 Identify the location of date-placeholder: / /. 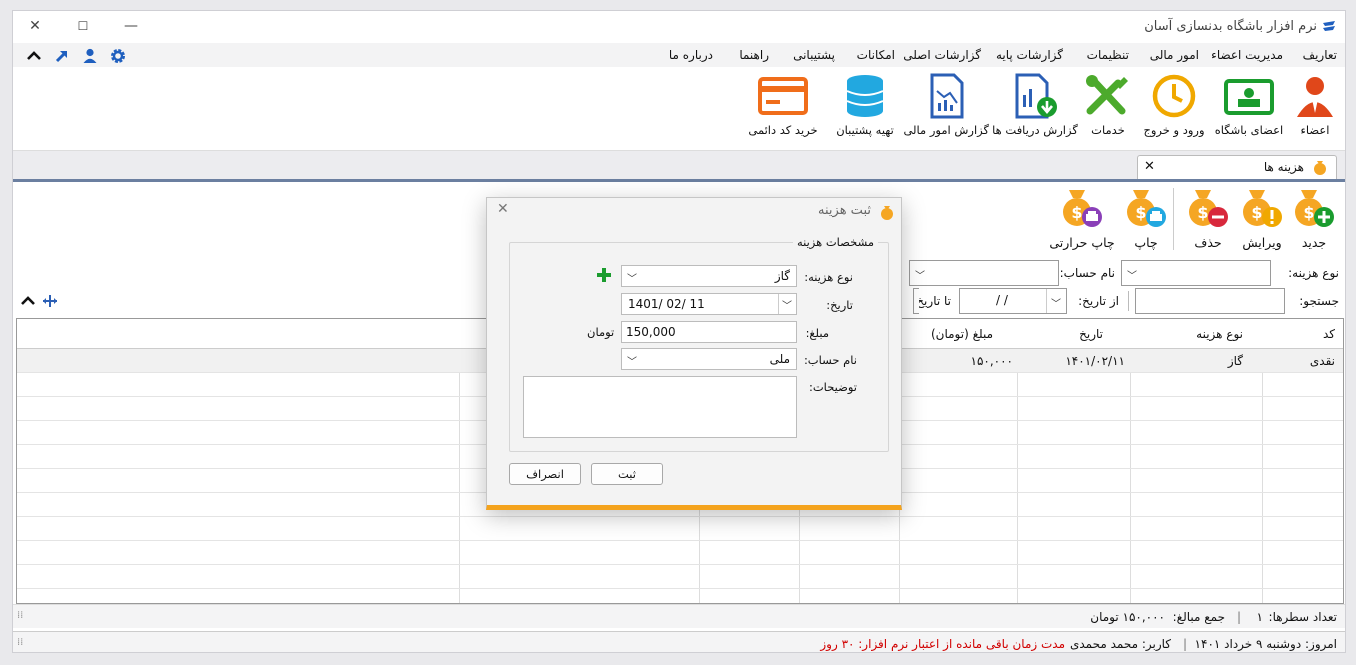
(1002, 300).